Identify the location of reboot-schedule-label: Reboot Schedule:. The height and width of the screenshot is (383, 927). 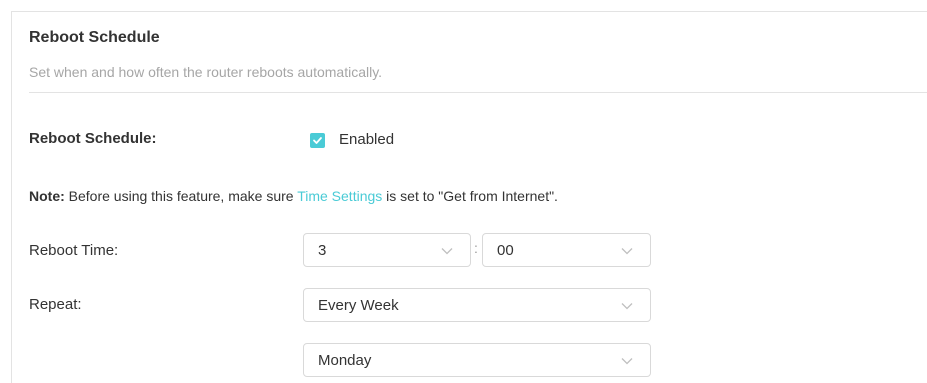
(93, 138).